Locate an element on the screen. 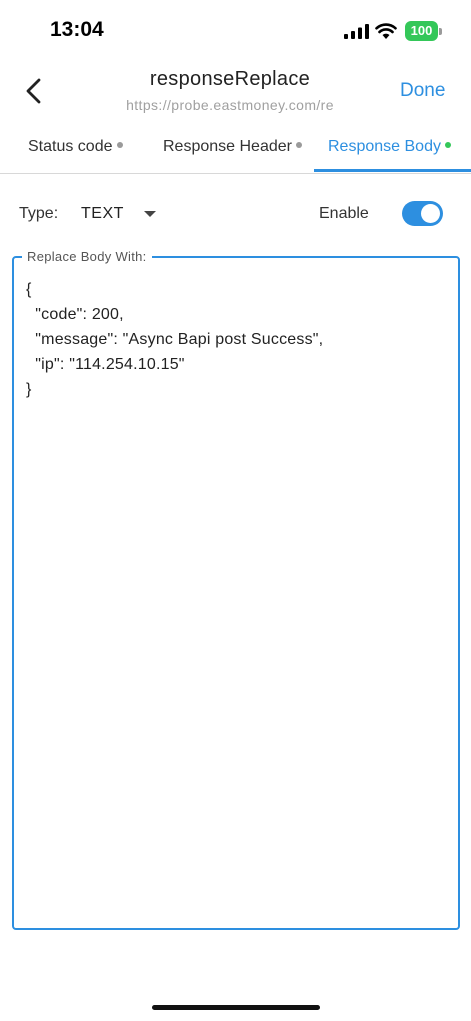 The height and width of the screenshot is (1021, 471). caret-down-icon is located at coordinates (150, 214).